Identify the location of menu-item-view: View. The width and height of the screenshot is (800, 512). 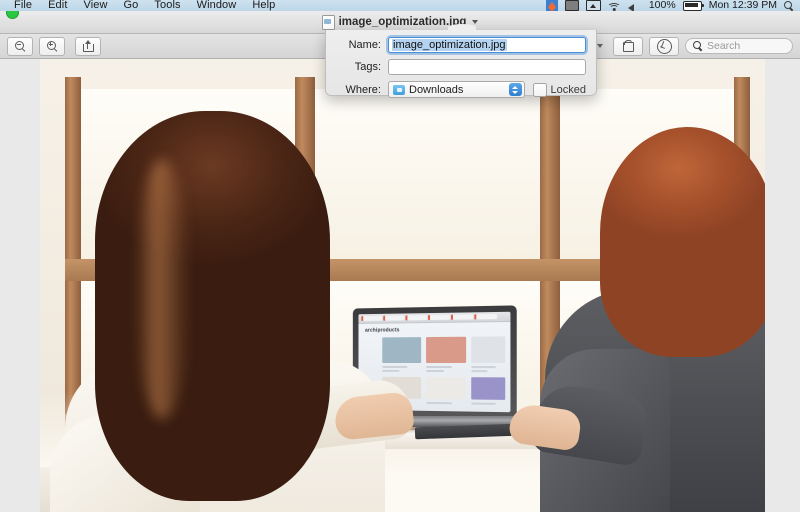
(95, 5).